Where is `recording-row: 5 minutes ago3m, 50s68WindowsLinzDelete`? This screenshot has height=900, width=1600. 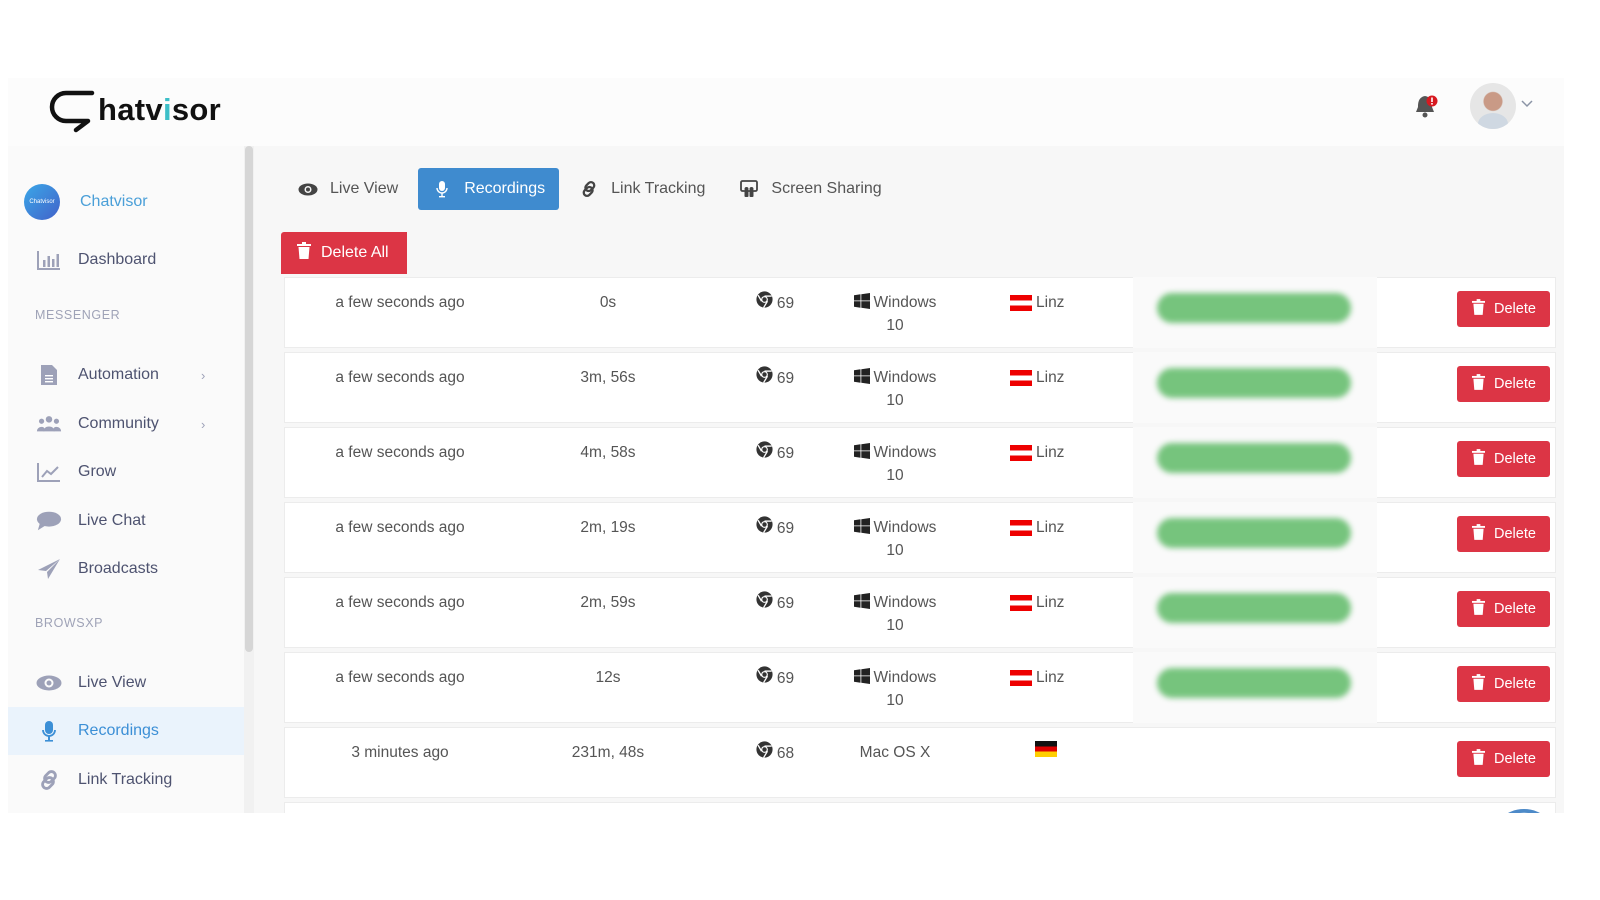
recording-row: 5 minutes ago3m, 50s68WindowsLinzDelete is located at coordinates (920, 807).